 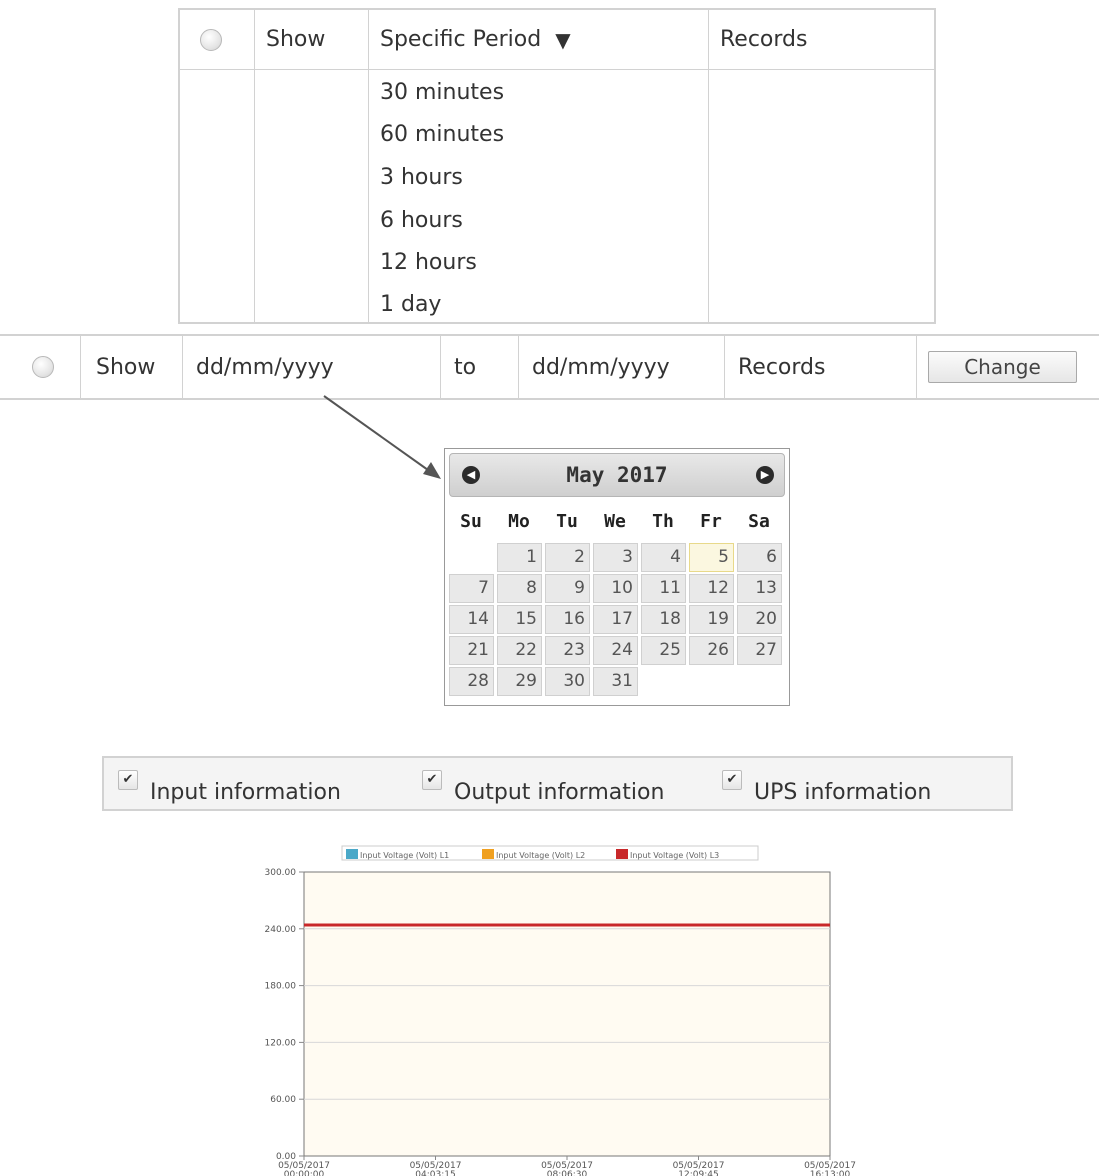 I want to click on calendar-day-17: 17, so click(x=615, y=619).